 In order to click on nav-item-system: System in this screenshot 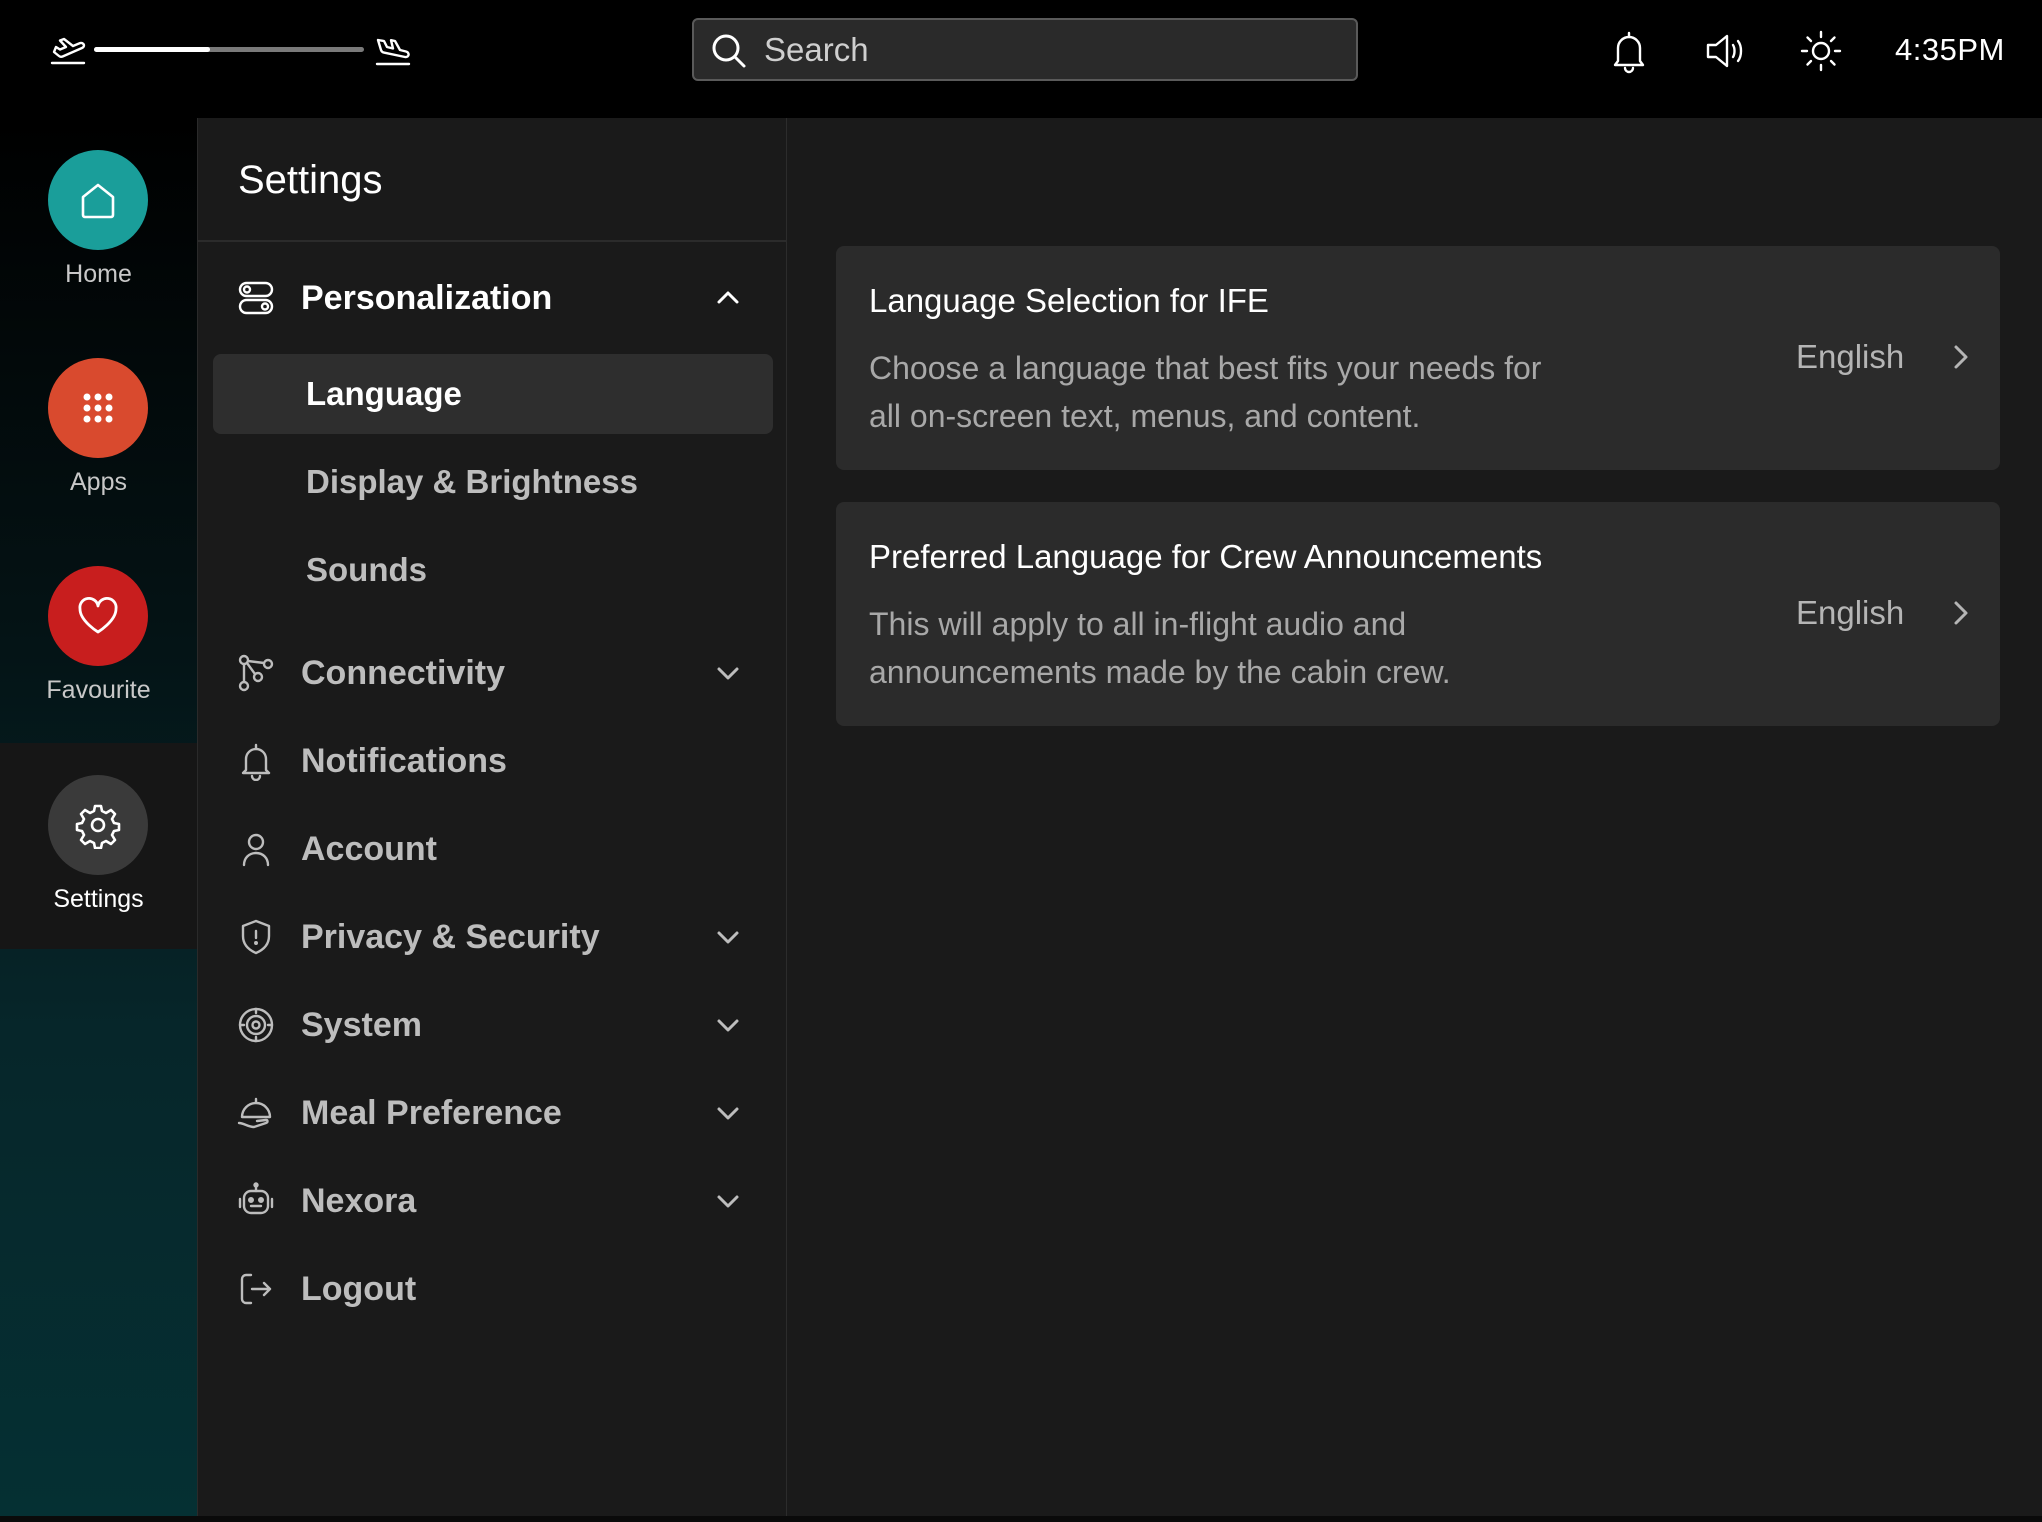, I will do `click(493, 1025)`.